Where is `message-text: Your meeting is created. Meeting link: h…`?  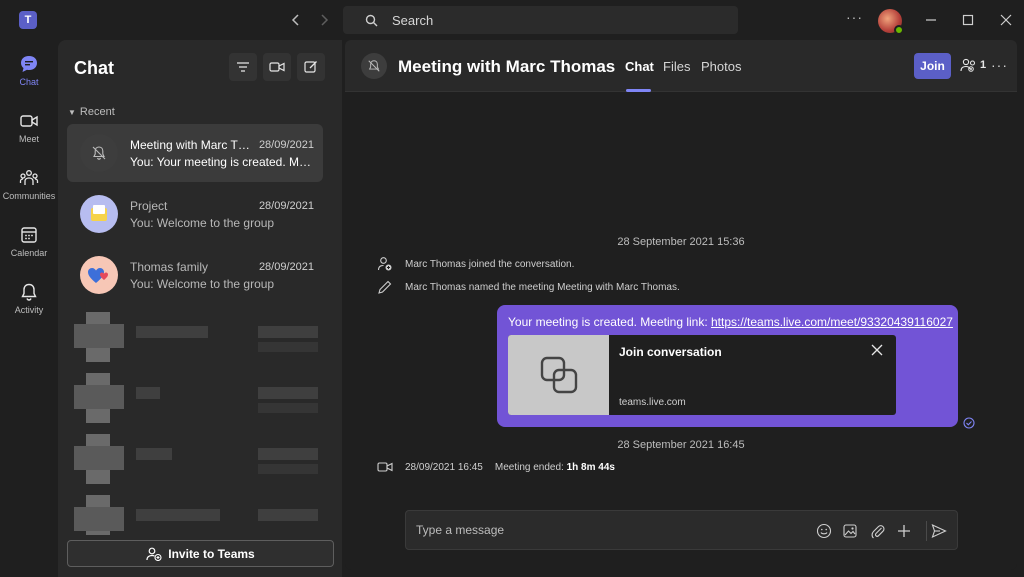 message-text: Your meeting is created. Meeting link: h… is located at coordinates (730, 322).